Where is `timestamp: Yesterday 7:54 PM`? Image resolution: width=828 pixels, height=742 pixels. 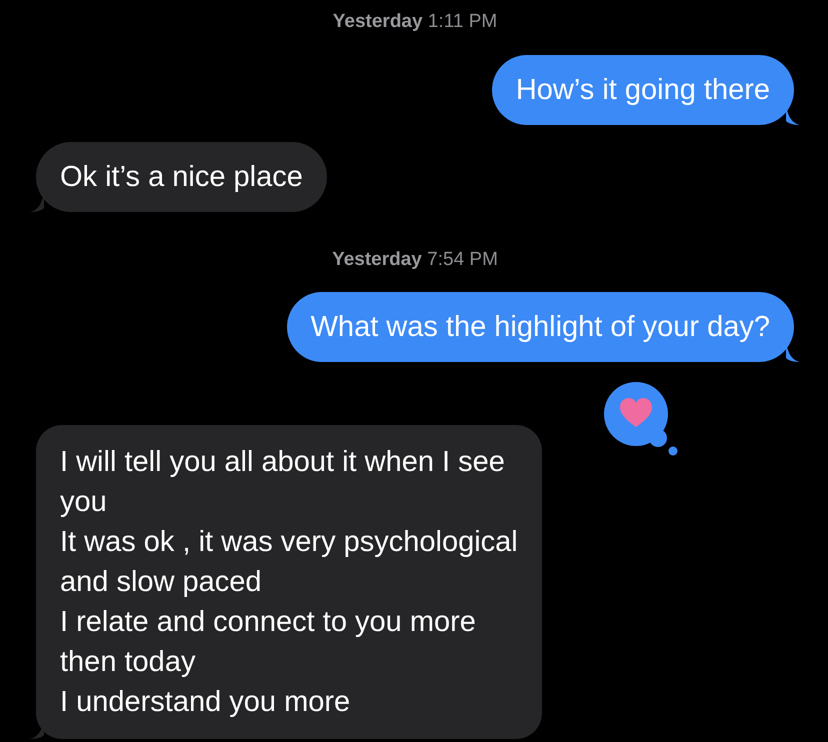 timestamp: Yesterday 7:54 PM is located at coordinates (415, 260).